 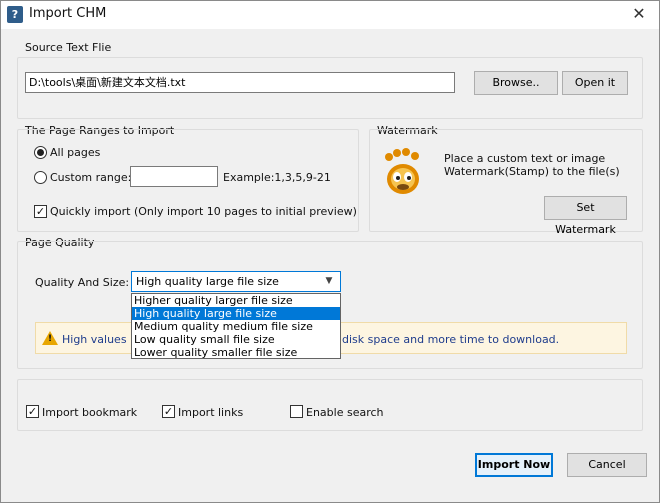 What do you see at coordinates (32, 411) in the screenshot?
I see `import-bookmark-checkbox: ✓` at bounding box center [32, 411].